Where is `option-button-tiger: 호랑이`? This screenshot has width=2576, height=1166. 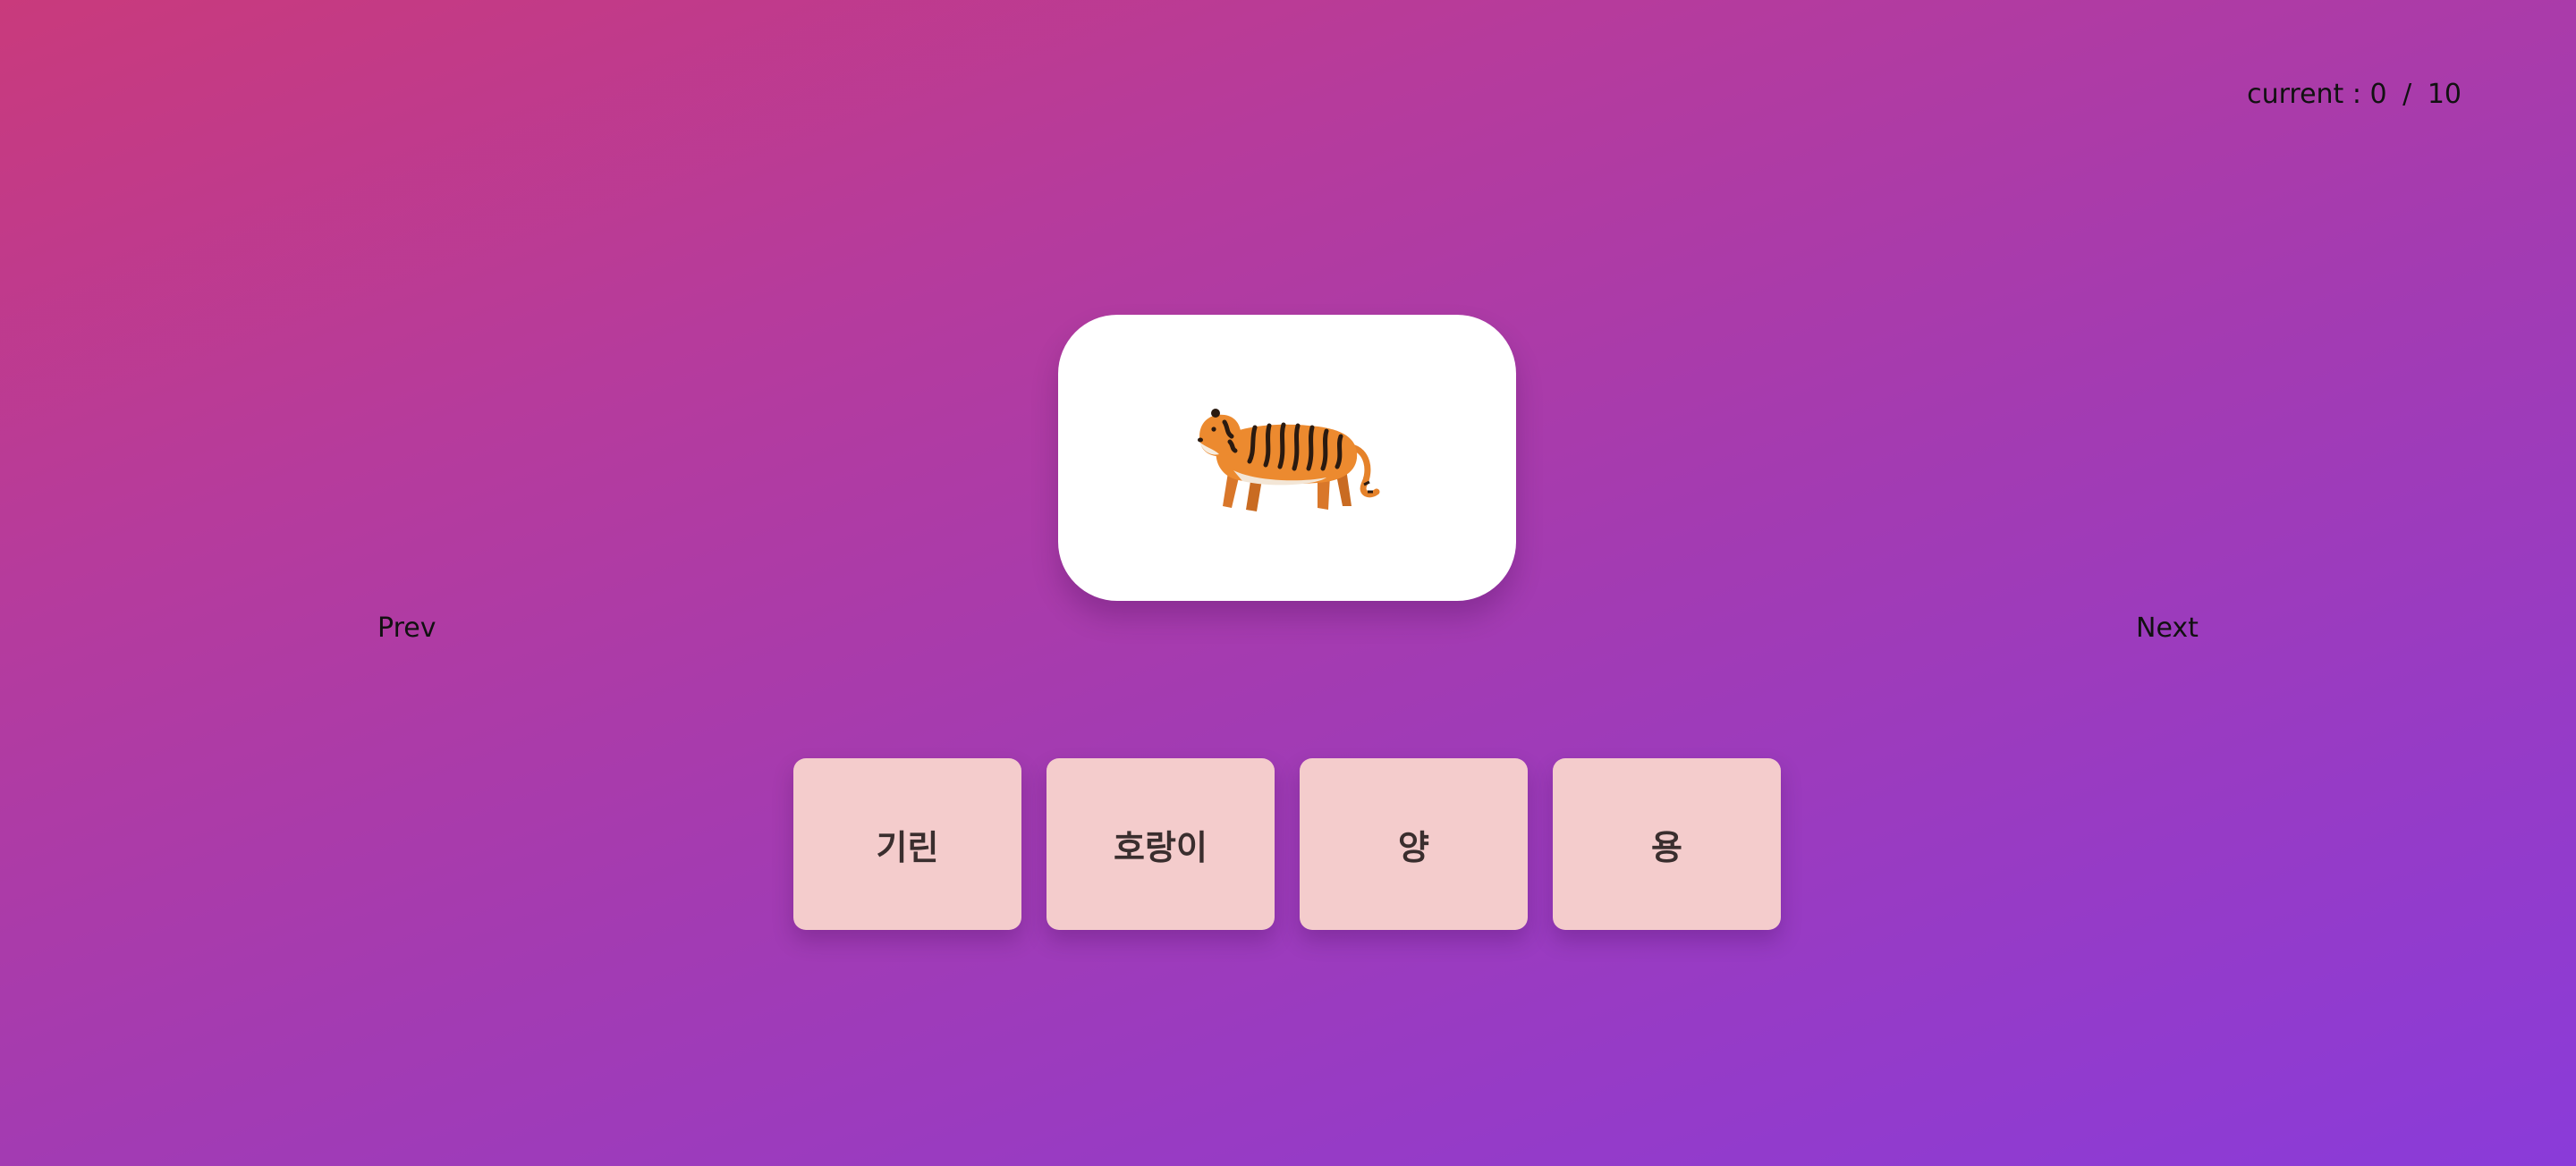
option-button-tiger: 호랑이 is located at coordinates (1160, 844).